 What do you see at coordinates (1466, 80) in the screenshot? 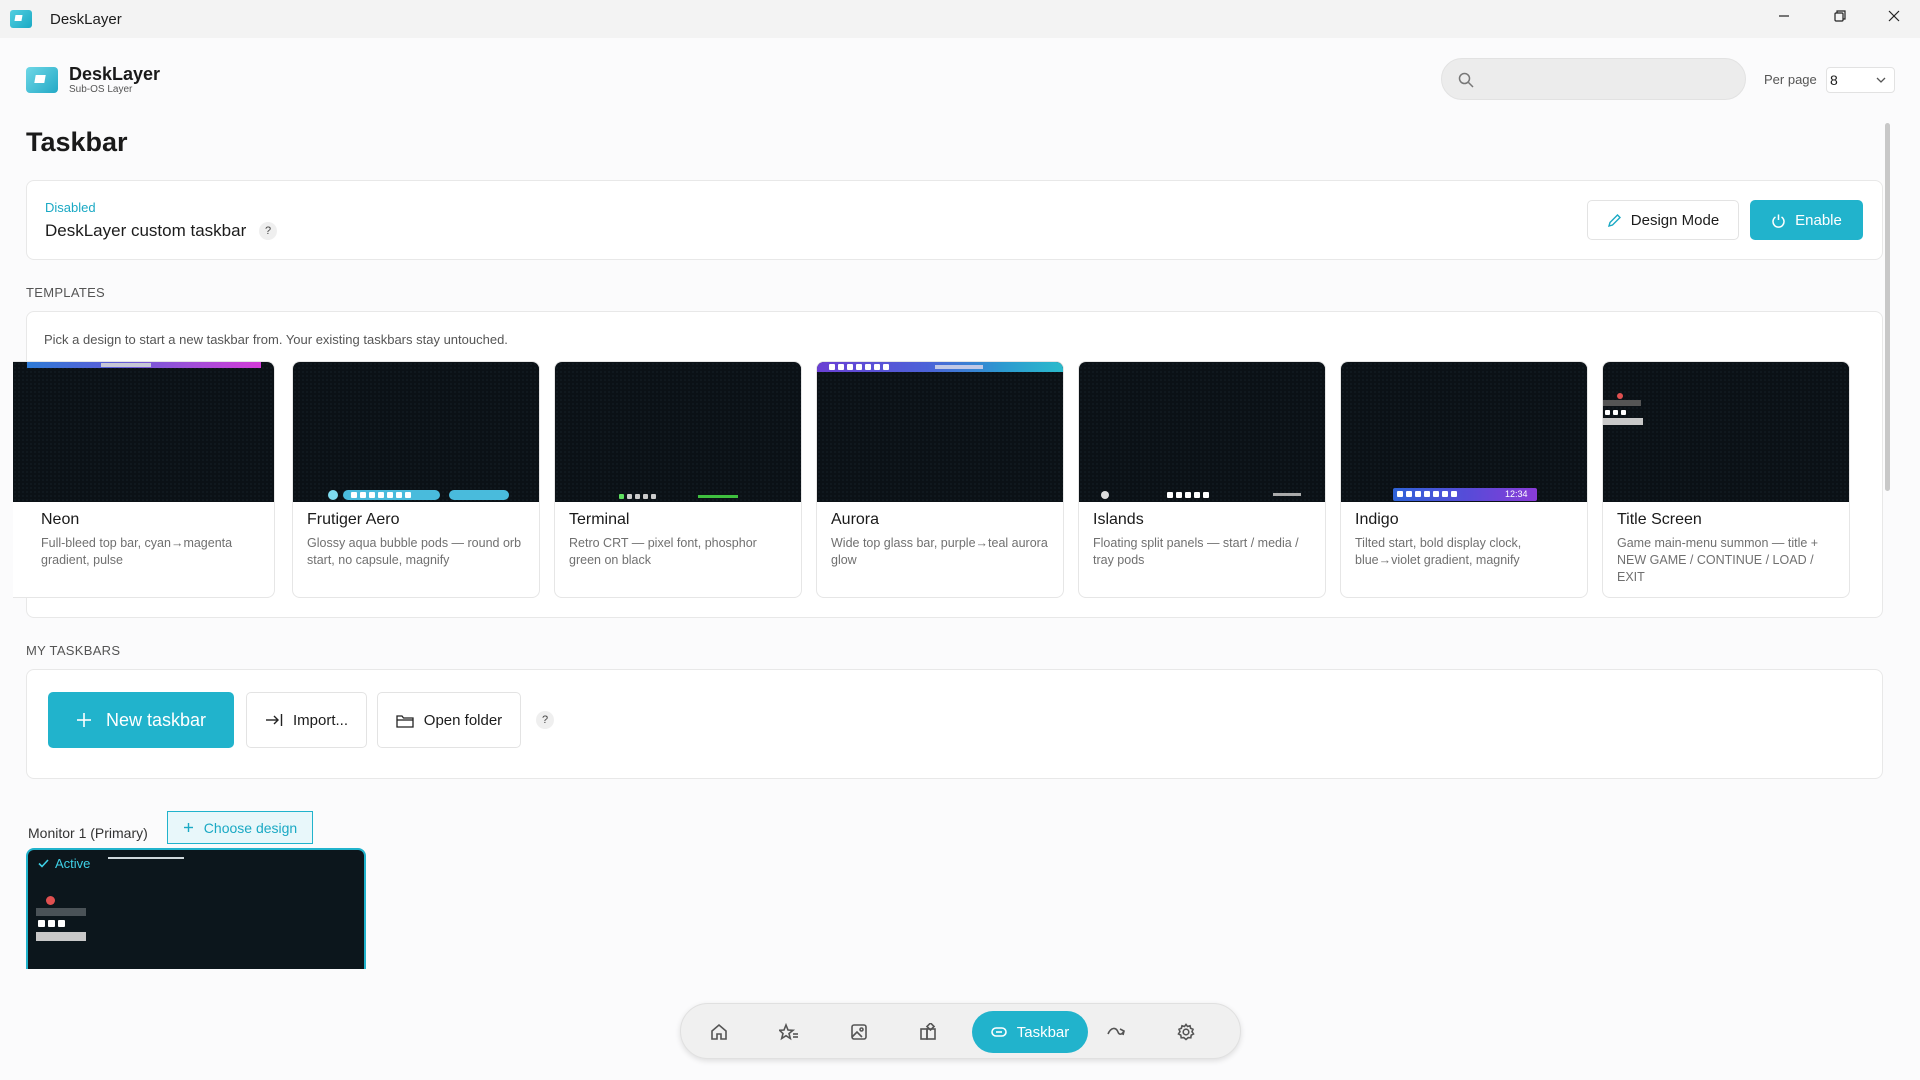
I see `search-icon` at bounding box center [1466, 80].